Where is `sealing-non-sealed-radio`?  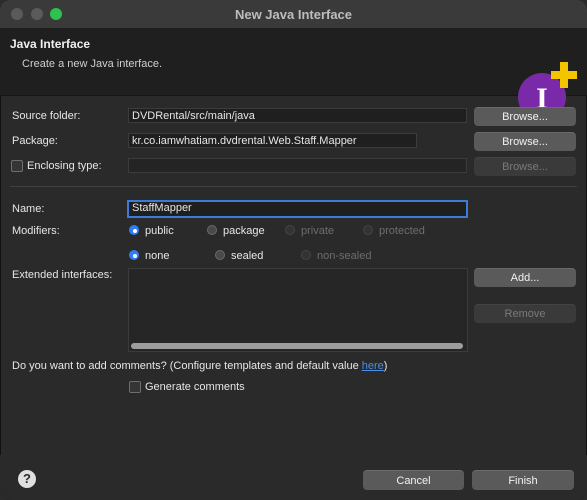 sealing-non-sealed-radio is located at coordinates (306, 255).